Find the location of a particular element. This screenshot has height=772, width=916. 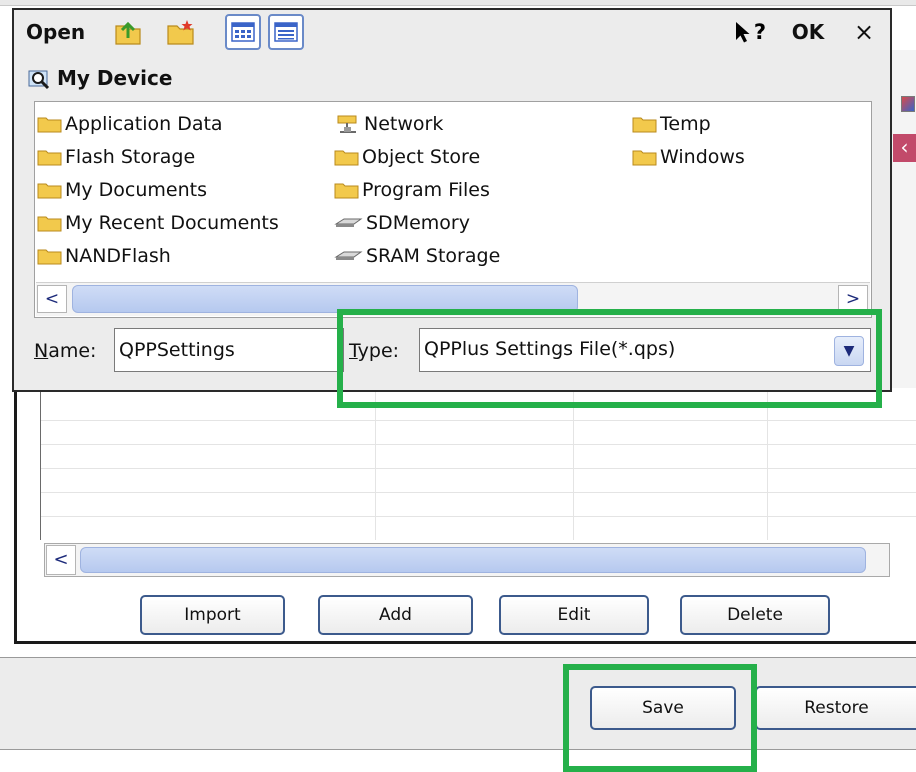

list-item-label: Object Store is located at coordinates (421, 157).